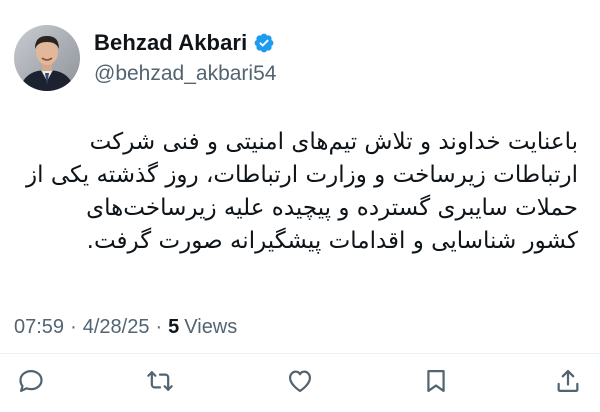 The image size is (600, 412). Describe the element at coordinates (174, 327) in the screenshot. I see `views-count: 5` at that location.